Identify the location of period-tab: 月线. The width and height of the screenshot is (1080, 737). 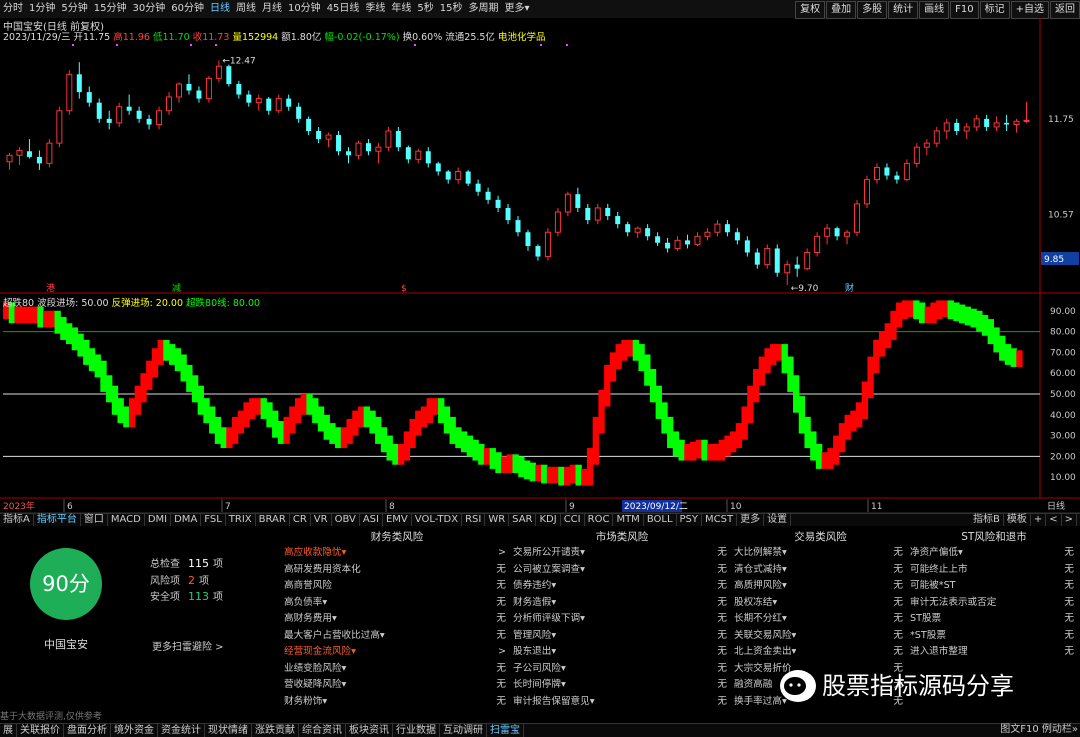
(272, 9).